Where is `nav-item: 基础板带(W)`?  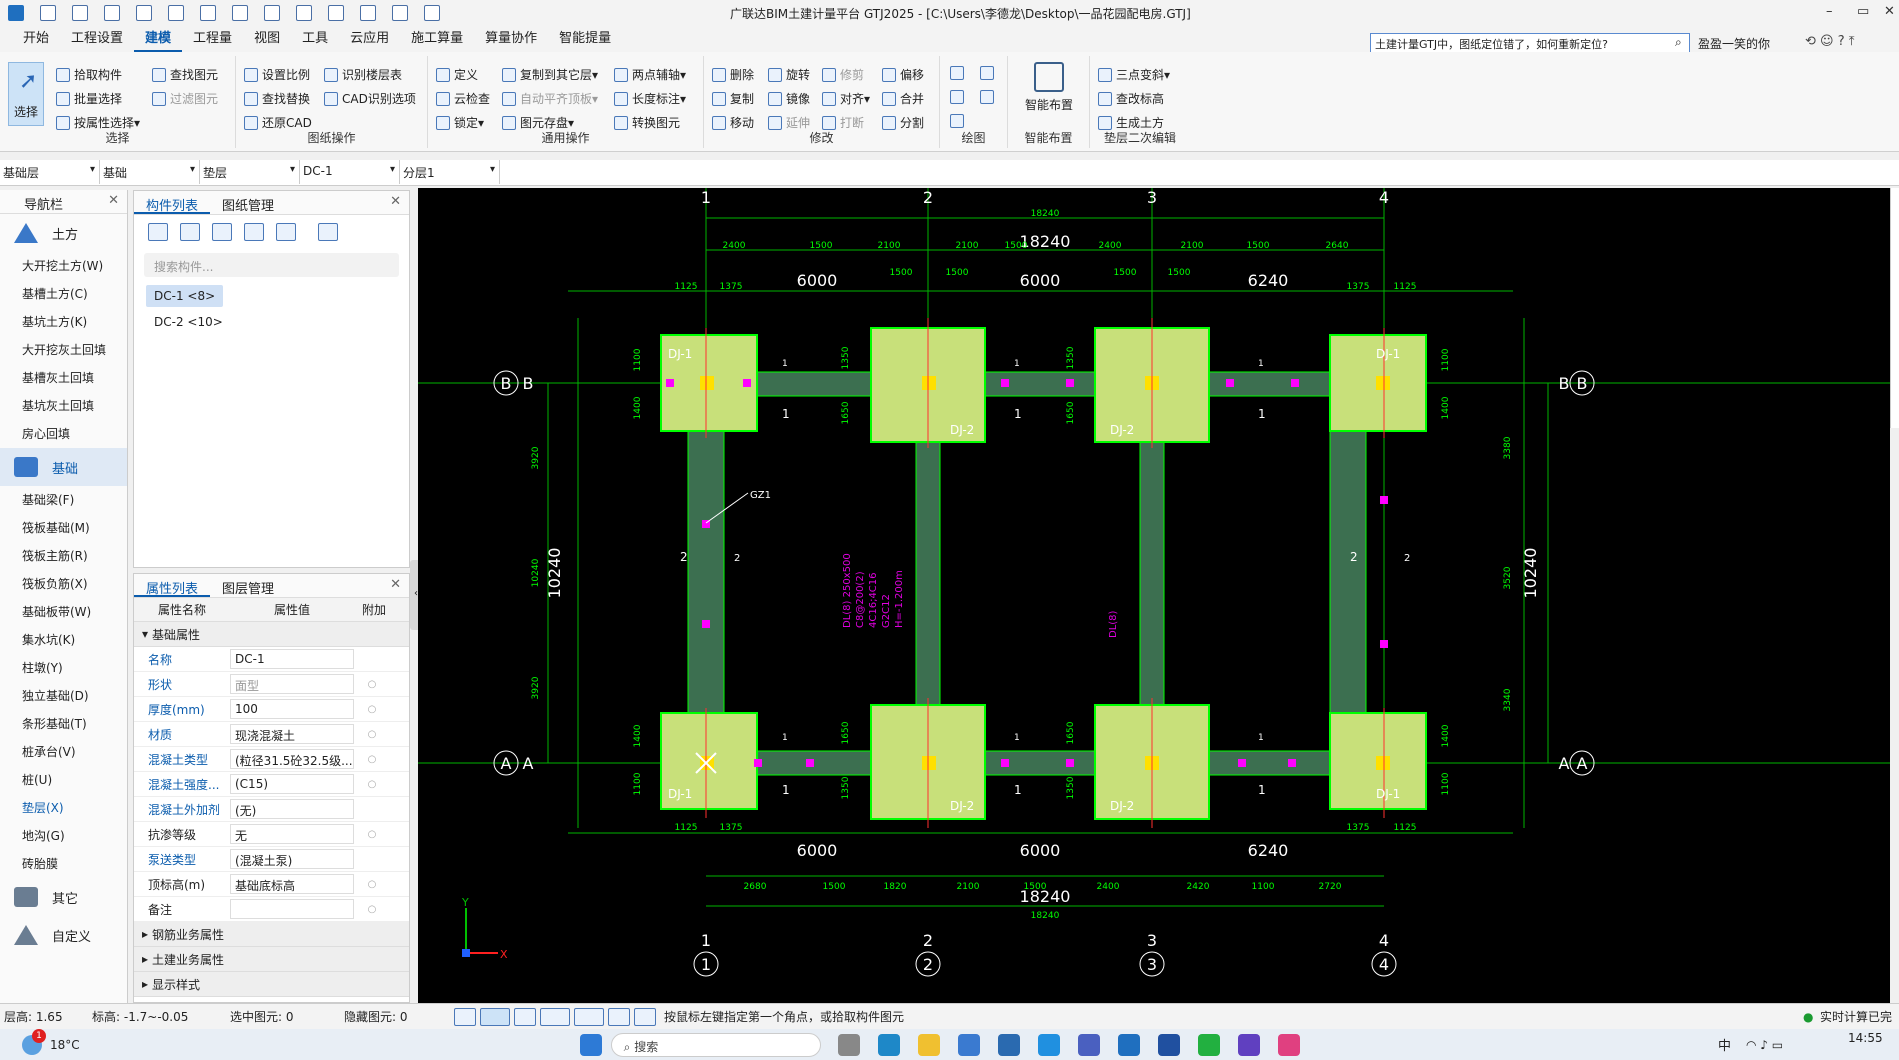
nav-item: 基础板带(W) is located at coordinates (63, 612).